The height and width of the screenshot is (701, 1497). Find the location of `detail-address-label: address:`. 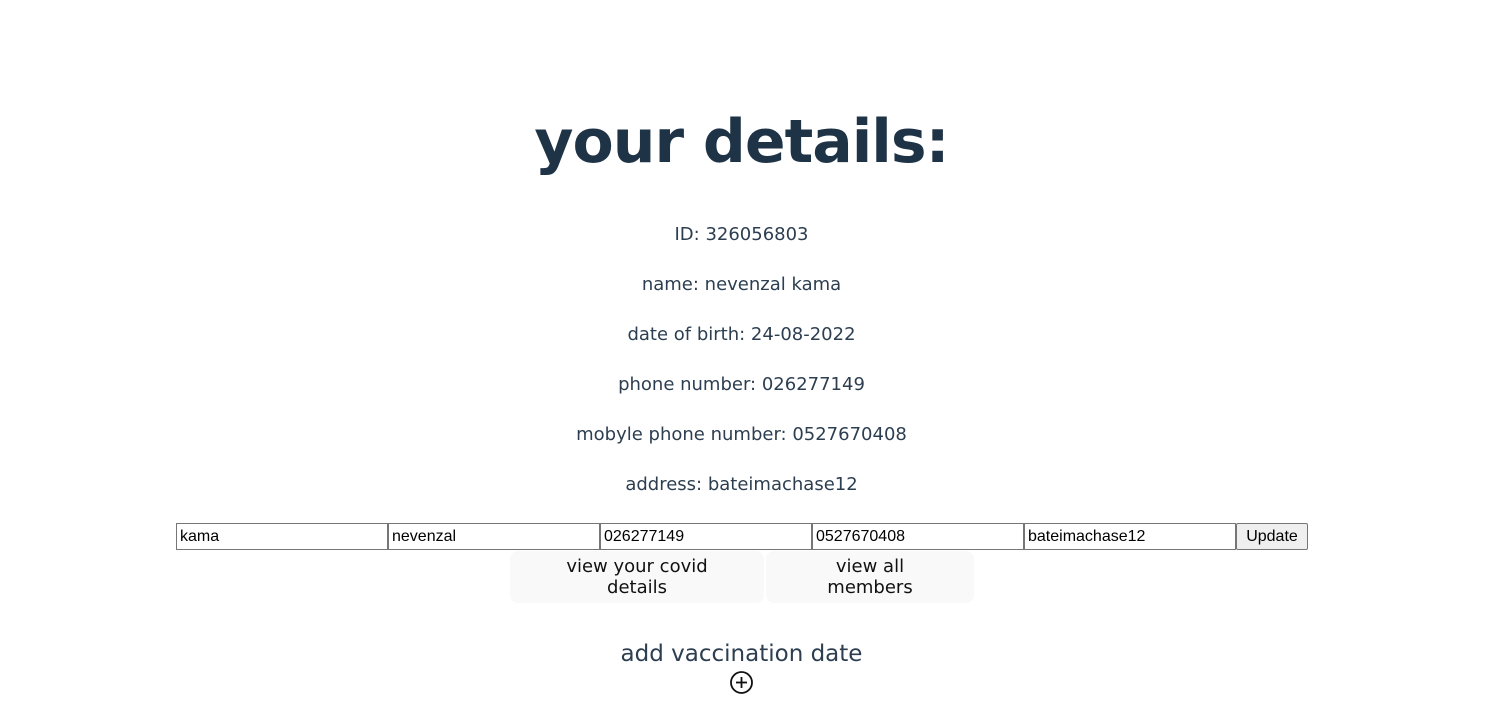

detail-address-label: address: is located at coordinates (666, 484).